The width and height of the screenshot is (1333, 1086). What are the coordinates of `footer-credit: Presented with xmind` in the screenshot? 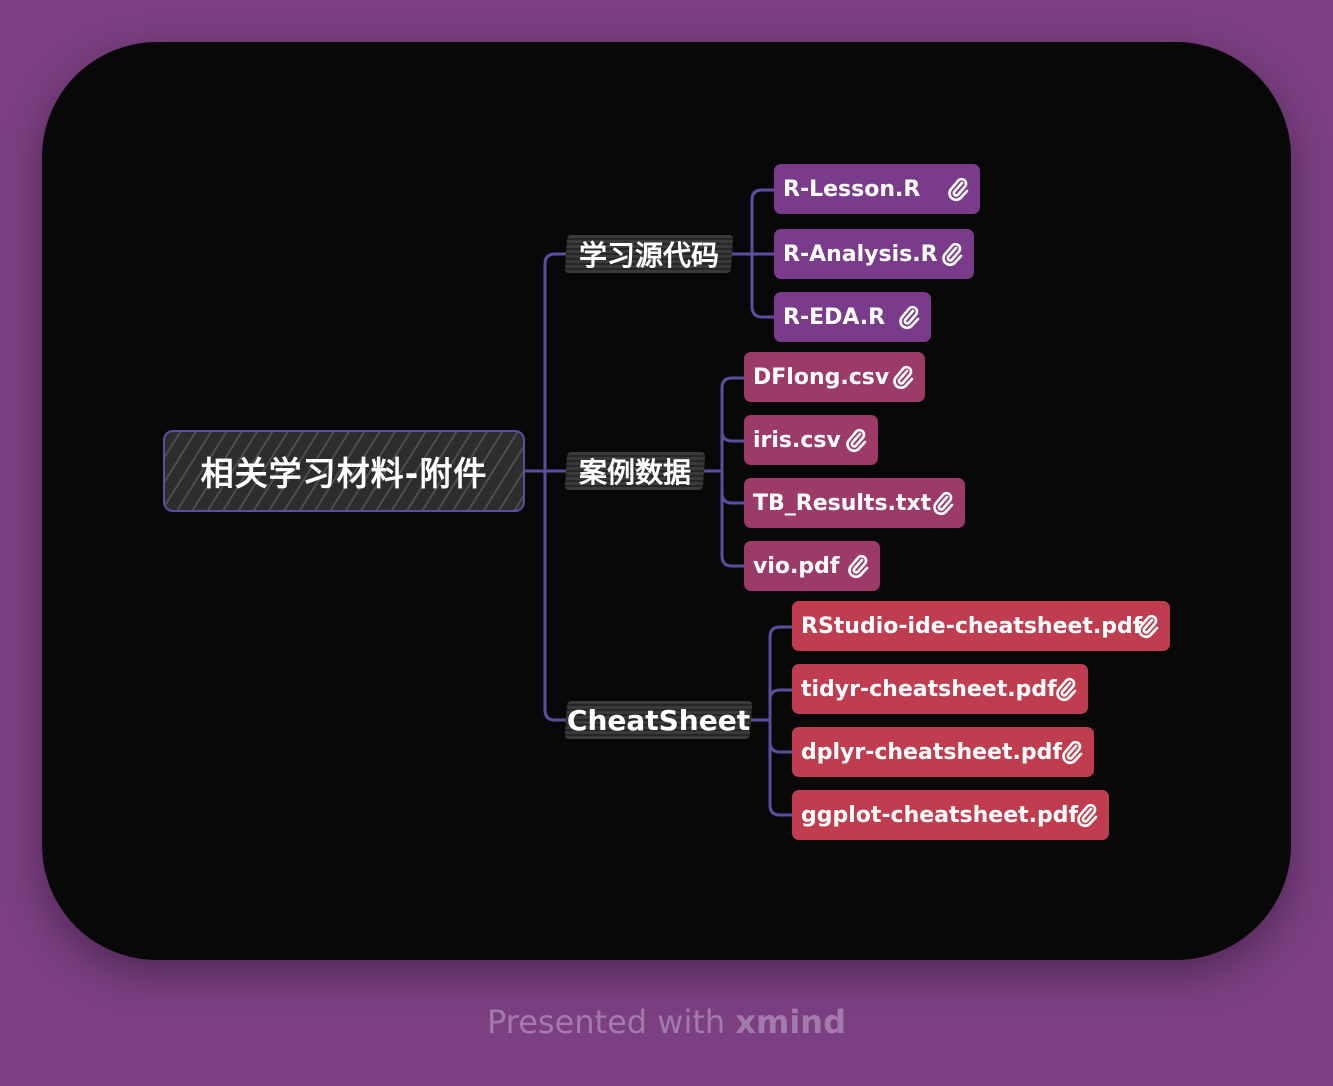 It's located at (666, 1022).